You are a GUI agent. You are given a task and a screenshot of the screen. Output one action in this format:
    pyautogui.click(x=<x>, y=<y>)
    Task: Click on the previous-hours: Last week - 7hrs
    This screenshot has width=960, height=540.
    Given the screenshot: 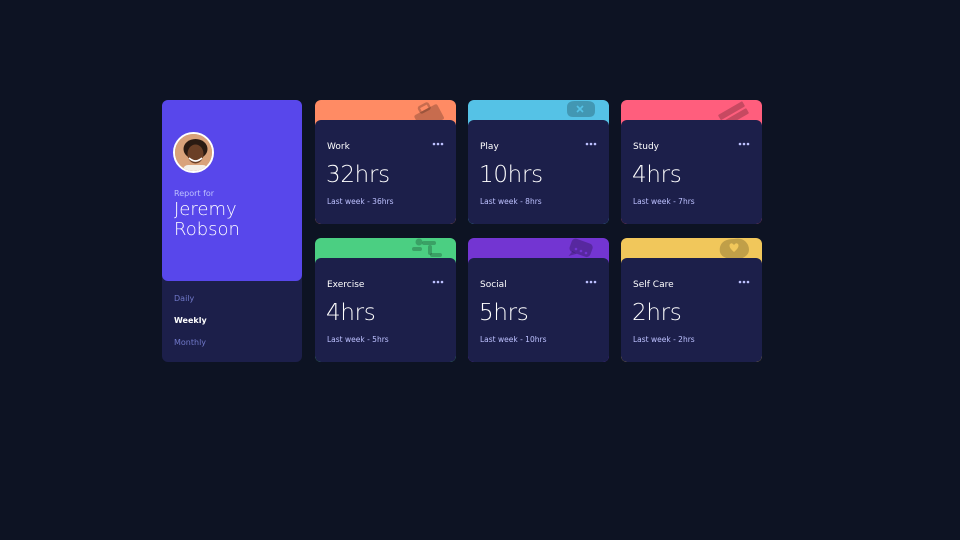 What is the action you would take?
    pyautogui.click(x=664, y=201)
    